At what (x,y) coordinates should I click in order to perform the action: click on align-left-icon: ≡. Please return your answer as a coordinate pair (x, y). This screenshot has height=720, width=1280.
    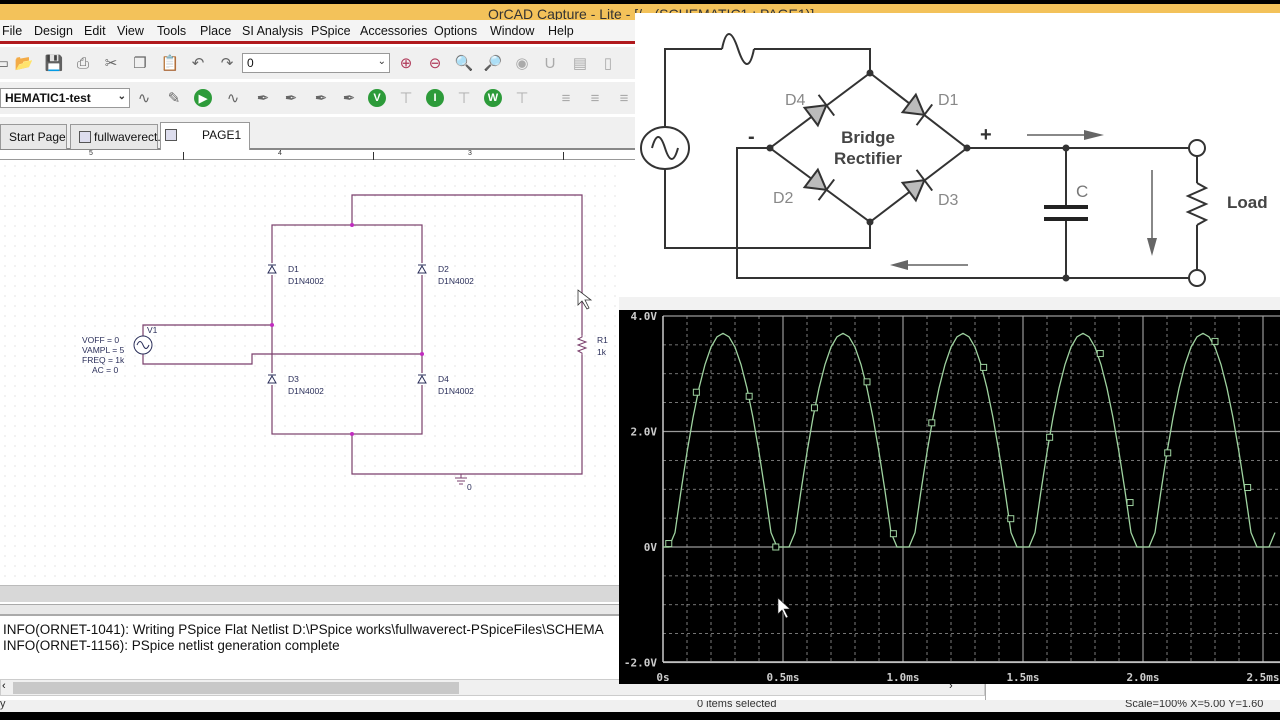
    Looking at the image, I should click on (566, 98).